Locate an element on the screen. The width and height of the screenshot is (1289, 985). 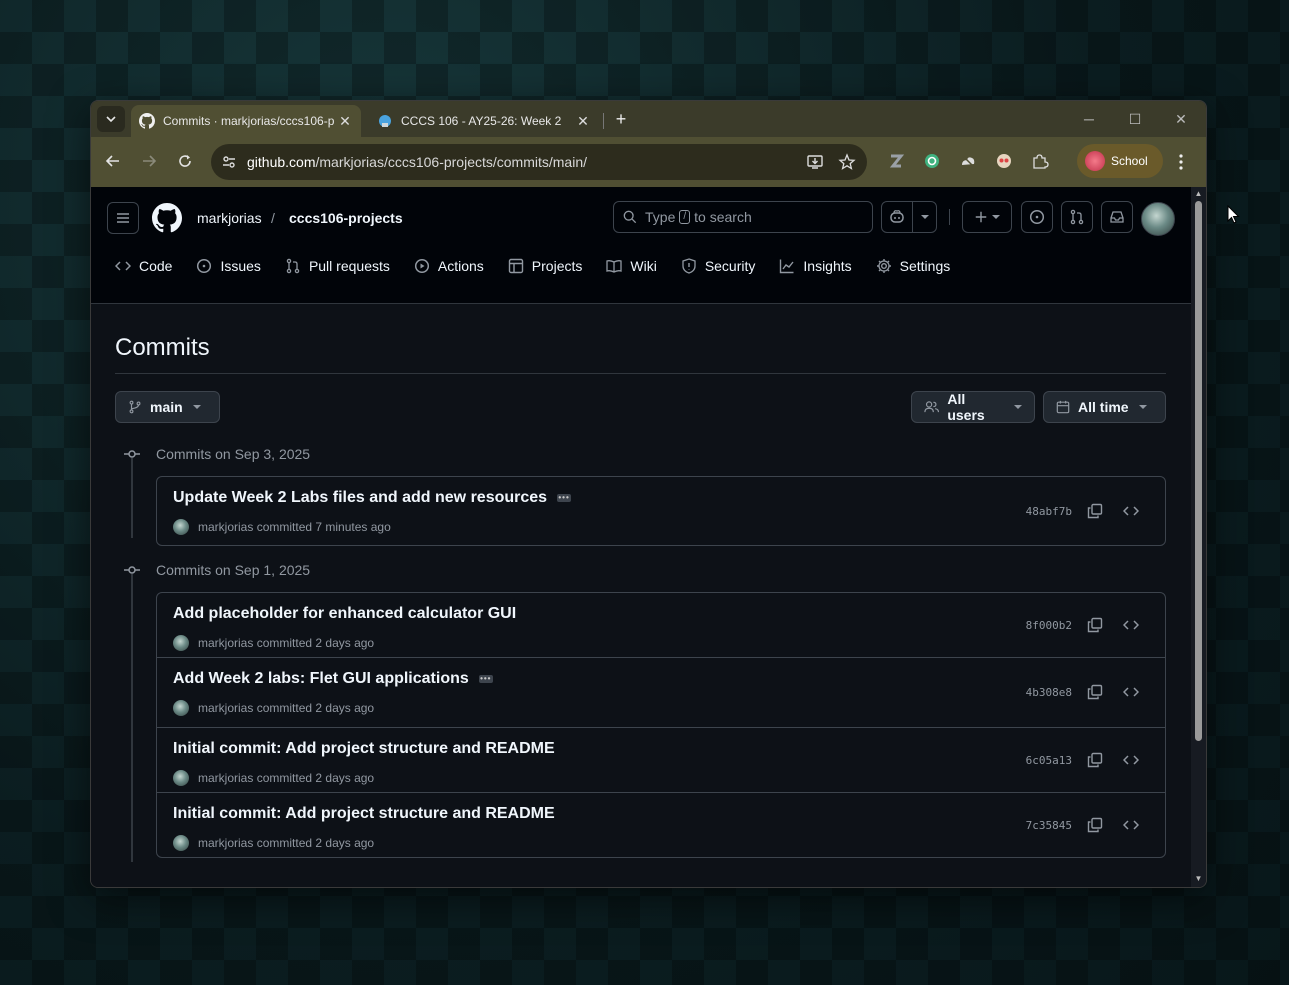
mouse-cursor-icon is located at coordinates (1233, 214).